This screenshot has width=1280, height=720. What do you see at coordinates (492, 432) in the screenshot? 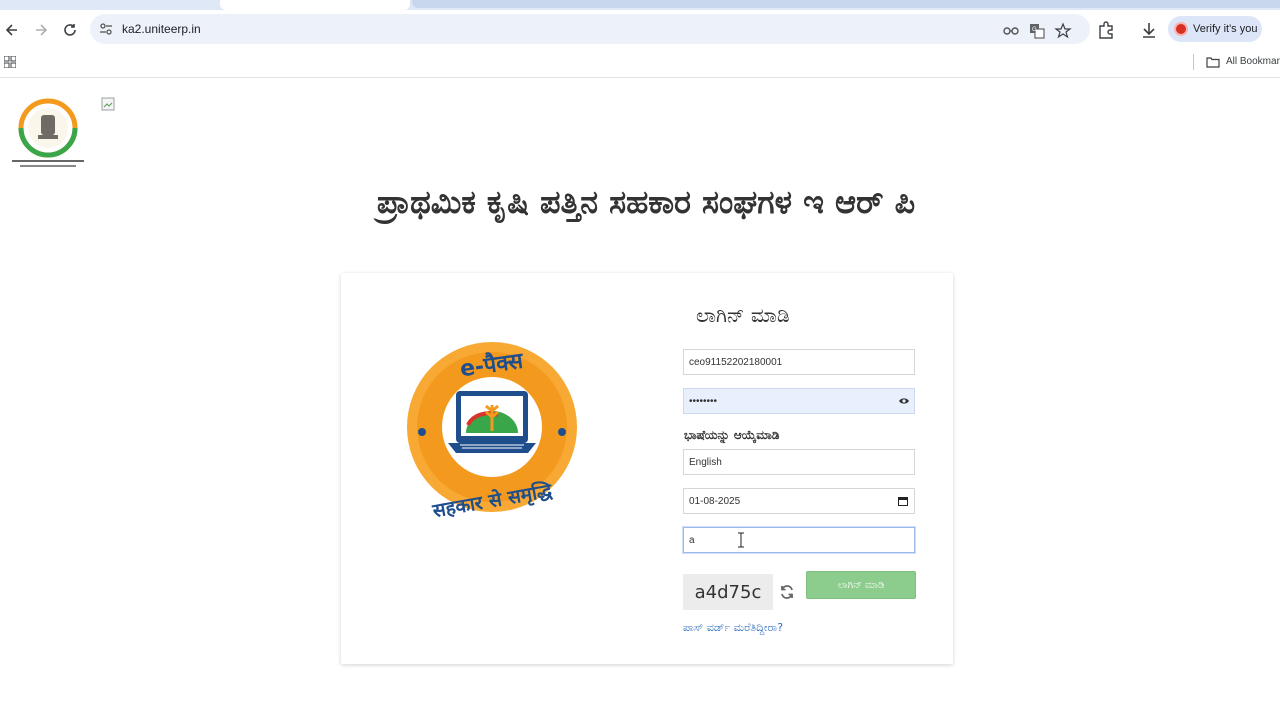
I see `epacs-logo: e-पैक्स सहकार से समृद्धि` at bounding box center [492, 432].